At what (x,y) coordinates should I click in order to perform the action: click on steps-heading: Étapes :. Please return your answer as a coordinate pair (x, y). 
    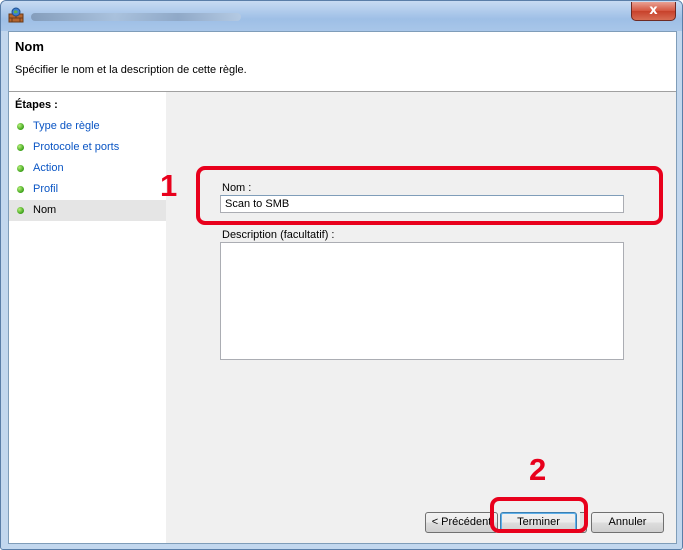
    Looking at the image, I should click on (36, 105).